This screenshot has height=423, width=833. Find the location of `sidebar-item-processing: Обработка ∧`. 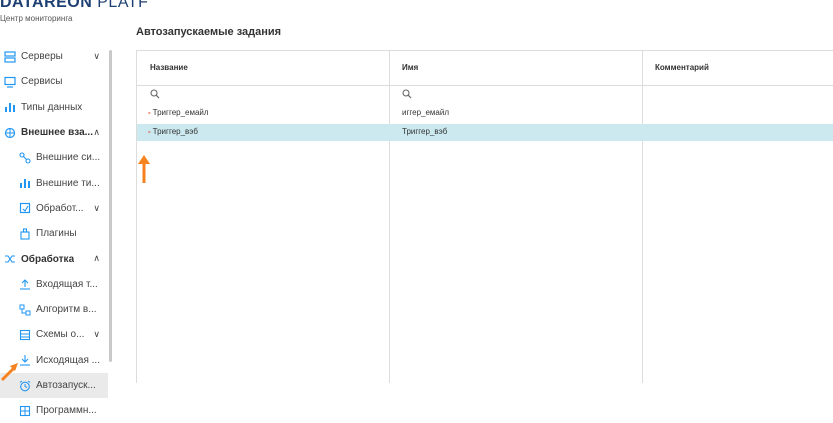

sidebar-item-processing: Обработка ∧ is located at coordinates (54, 258).